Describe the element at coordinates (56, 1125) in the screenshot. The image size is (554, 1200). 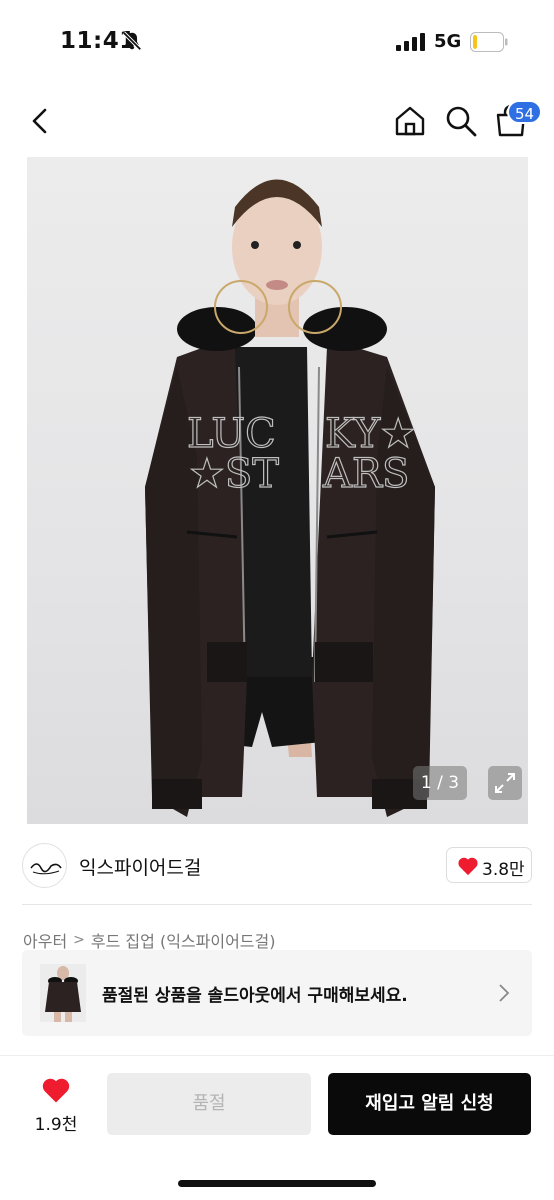
I see `wishlist-count: 1.9천` at that location.